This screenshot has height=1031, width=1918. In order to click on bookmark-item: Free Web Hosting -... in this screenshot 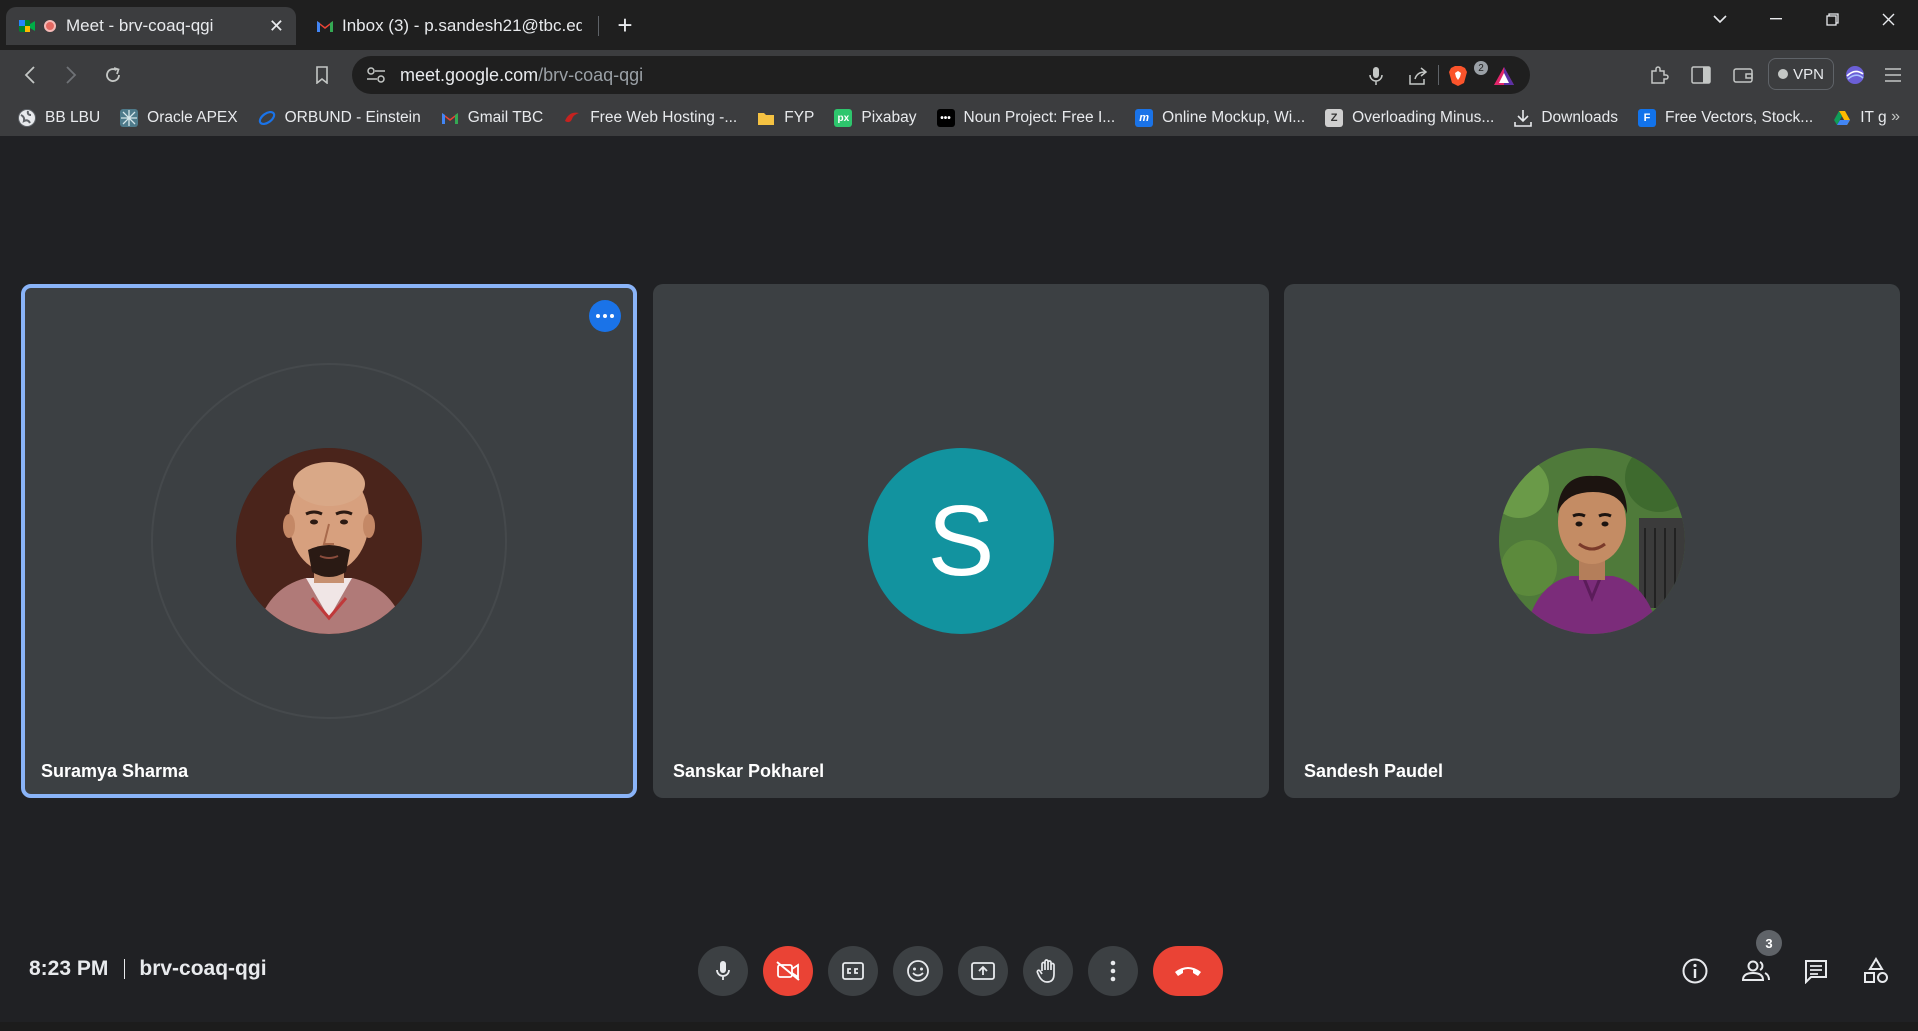, I will do `click(650, 118)`.